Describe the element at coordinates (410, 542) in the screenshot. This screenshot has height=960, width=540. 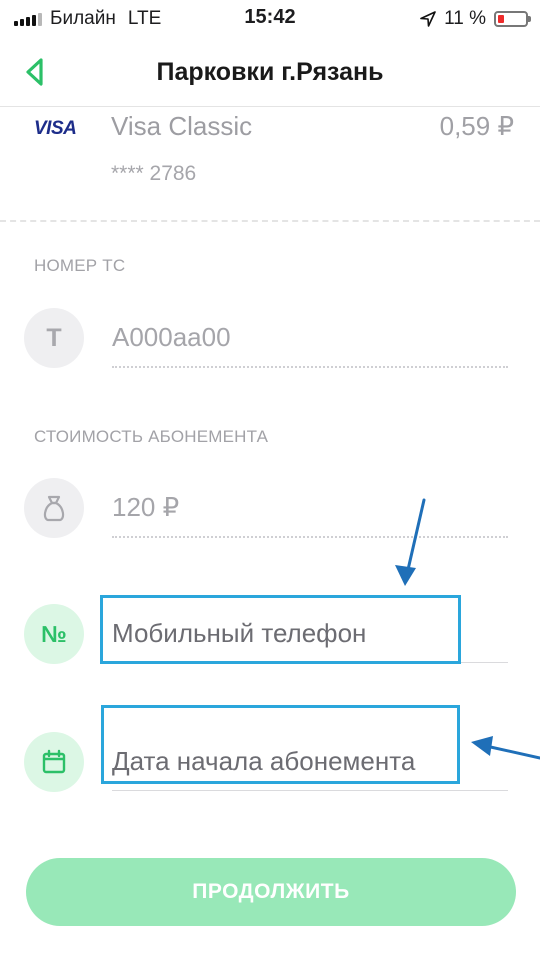
I see `arrow-to-phone` at that location.